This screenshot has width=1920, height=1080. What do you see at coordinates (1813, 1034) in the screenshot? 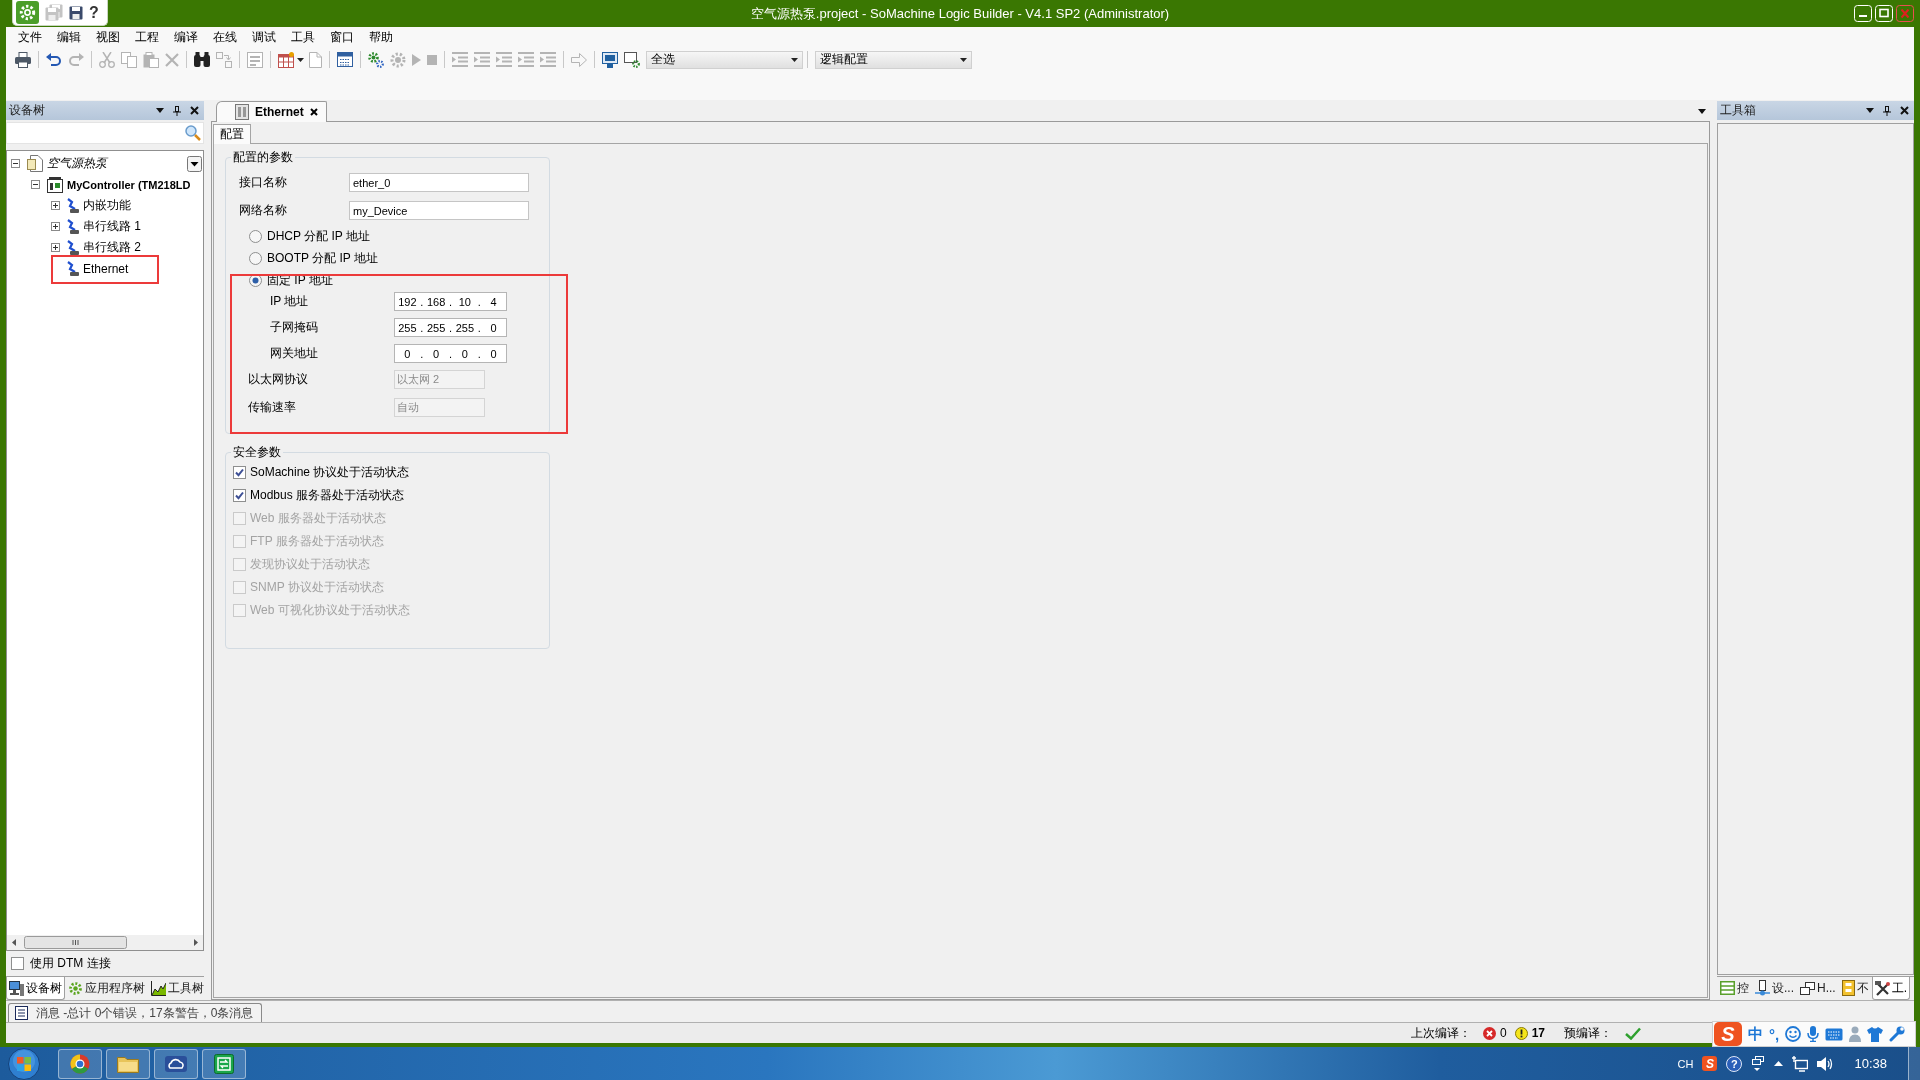
I see `microphone-icon` at bounding box center [1813, 1034].